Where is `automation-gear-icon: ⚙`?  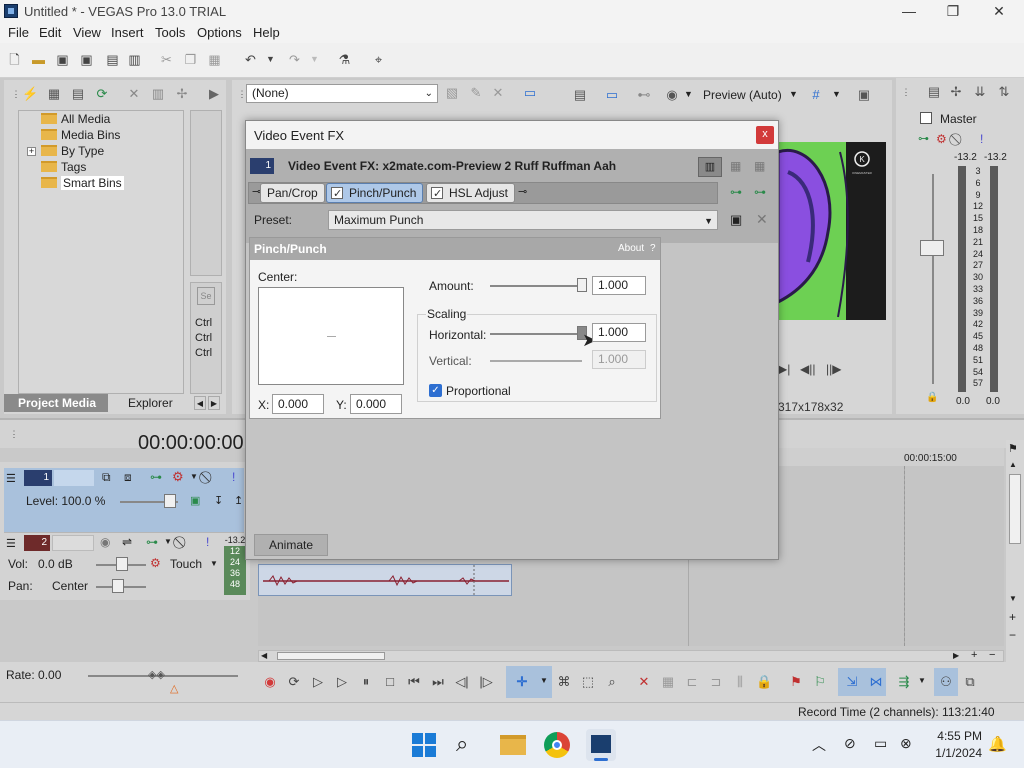
automation-gear-icon: ⚙ is located at coordinates (155, 563).